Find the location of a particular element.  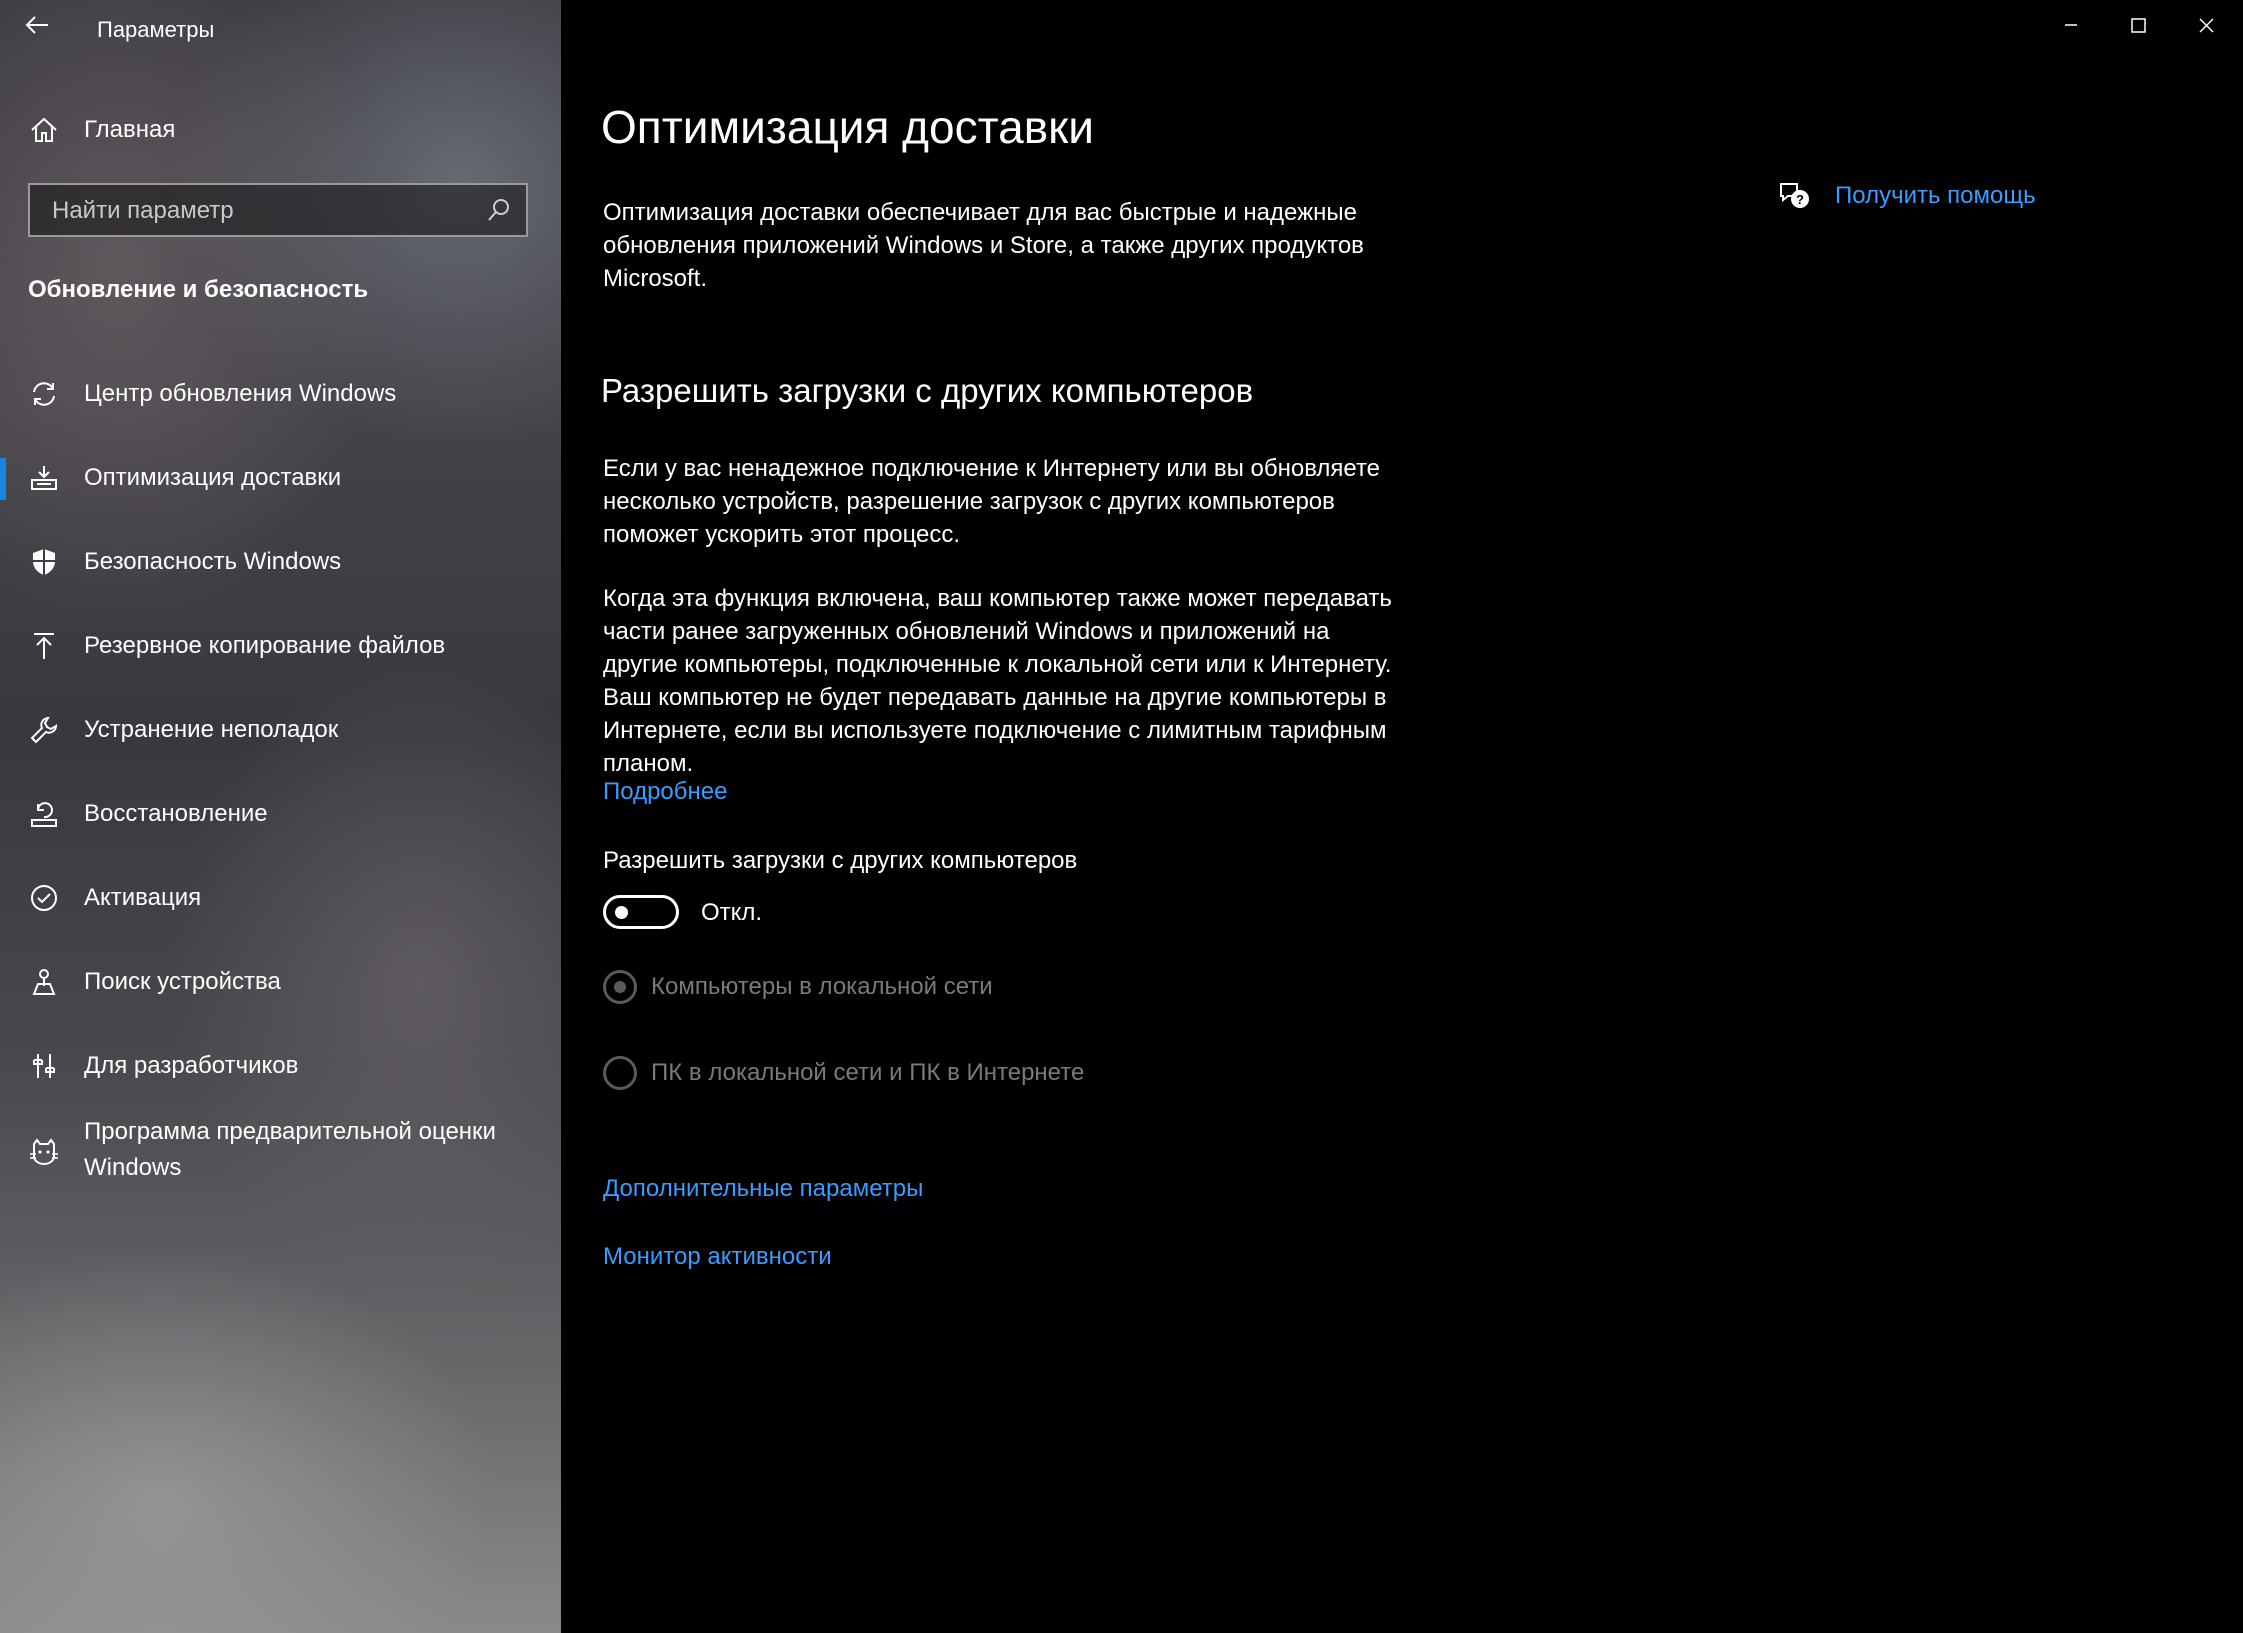

help-chat-icon: ? is located at coordinates (1794, 195).